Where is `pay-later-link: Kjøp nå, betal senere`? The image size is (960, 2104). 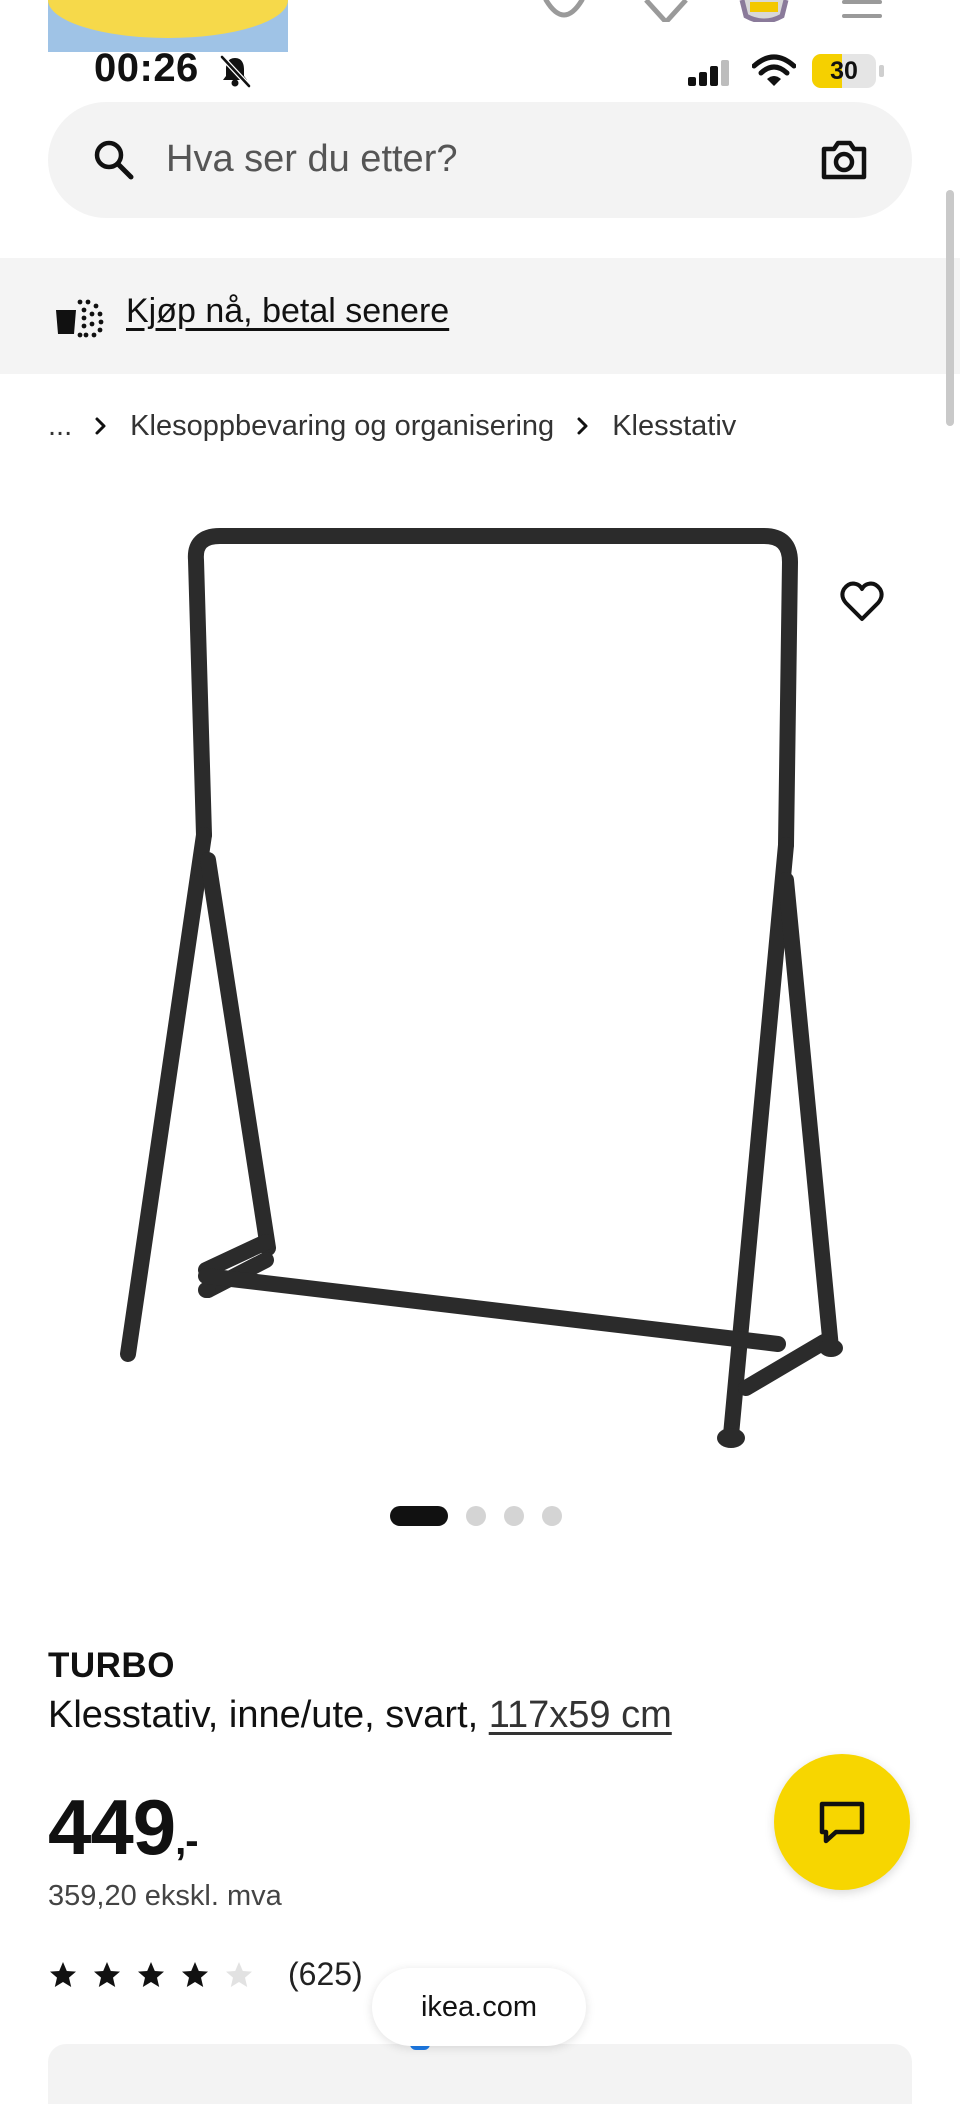
pay-later-link: Kjøp nå, betal senere is located at coordinates (287, 311).